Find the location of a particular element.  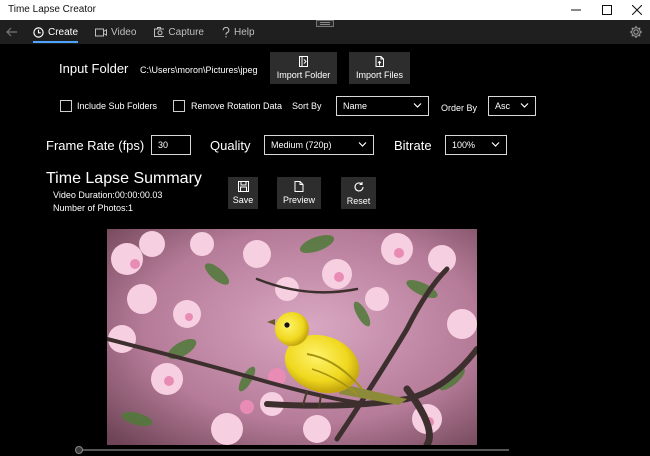

playback-progress-track is located at coordinates (294, 450).